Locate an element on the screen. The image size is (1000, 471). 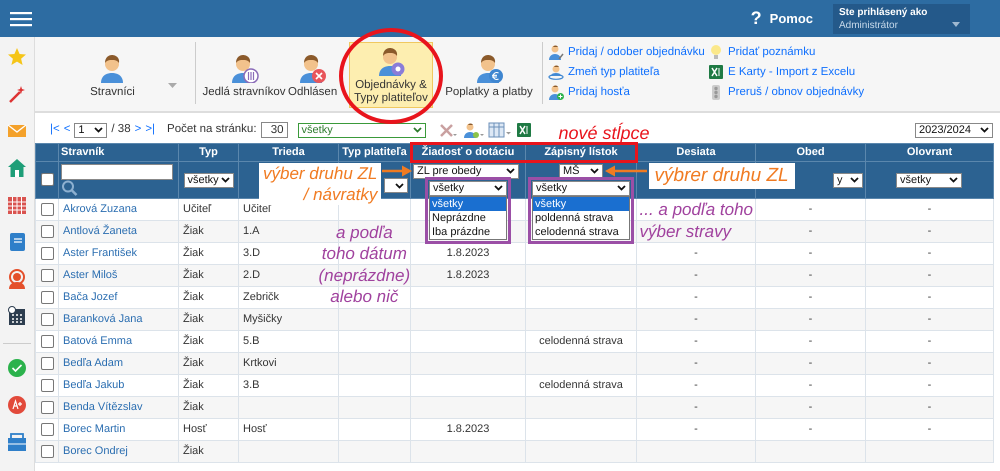
ribbon-button: Jedlá stravníkov is located at coordinates (244, 75).